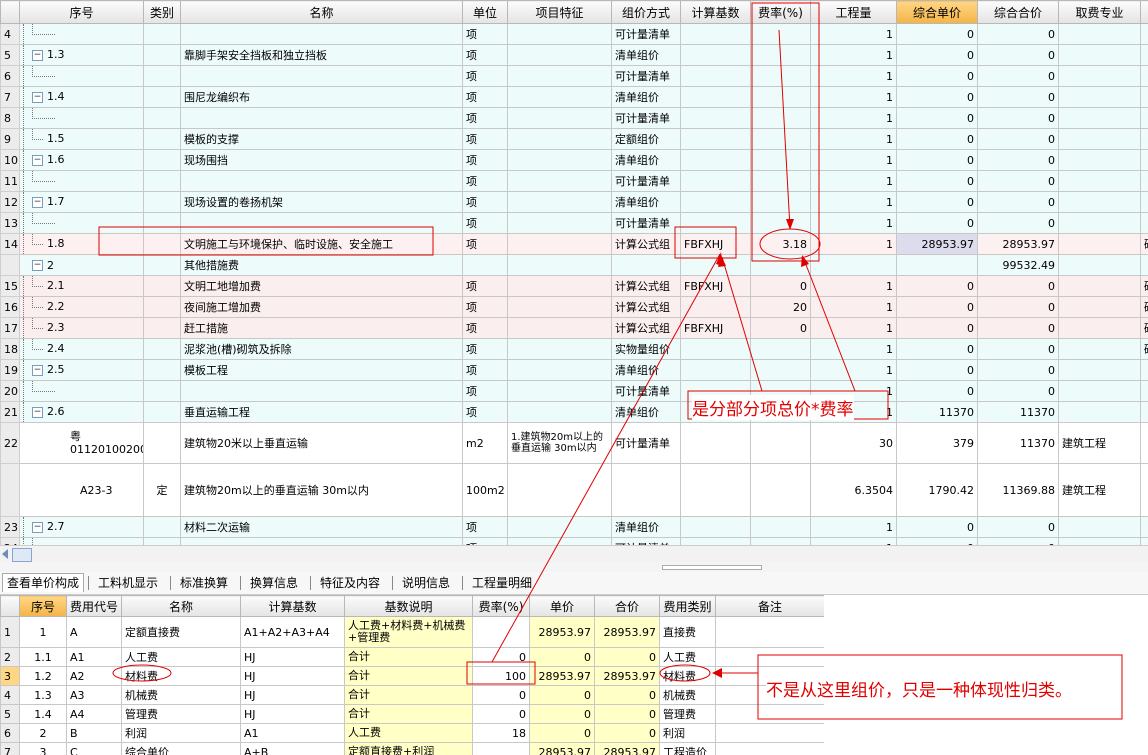 This screenshot has height=755, width=1148. I want to click on grid-row: 7−1.4 围尼龙编织布项清单组价 1 0 0, so click(574, 97).